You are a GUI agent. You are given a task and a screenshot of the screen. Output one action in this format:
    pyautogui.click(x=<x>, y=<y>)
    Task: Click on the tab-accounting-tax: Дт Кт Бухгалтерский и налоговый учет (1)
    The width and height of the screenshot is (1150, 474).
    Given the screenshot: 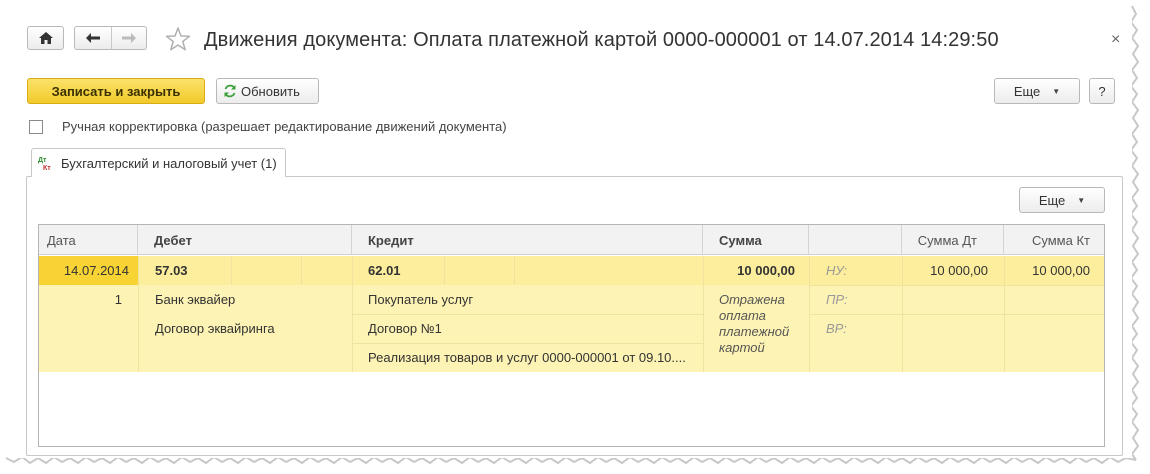 What is the action you would take?
    pyautogui.click(x=158, y=162)
    